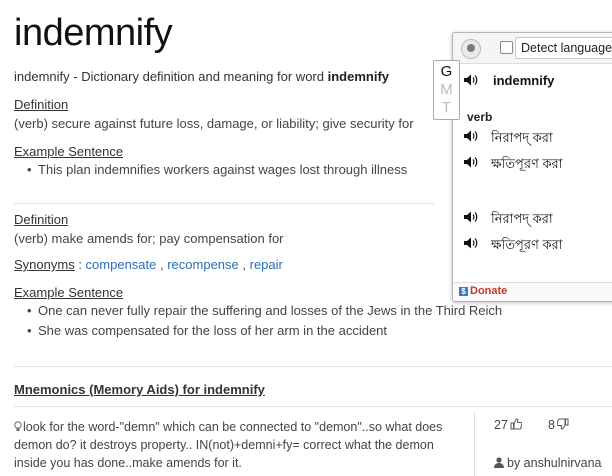  What do you see at coordinates (532, 291) in the screenshot?
I see `popup-footer: $ Donate` at bounding box center [532, 291].